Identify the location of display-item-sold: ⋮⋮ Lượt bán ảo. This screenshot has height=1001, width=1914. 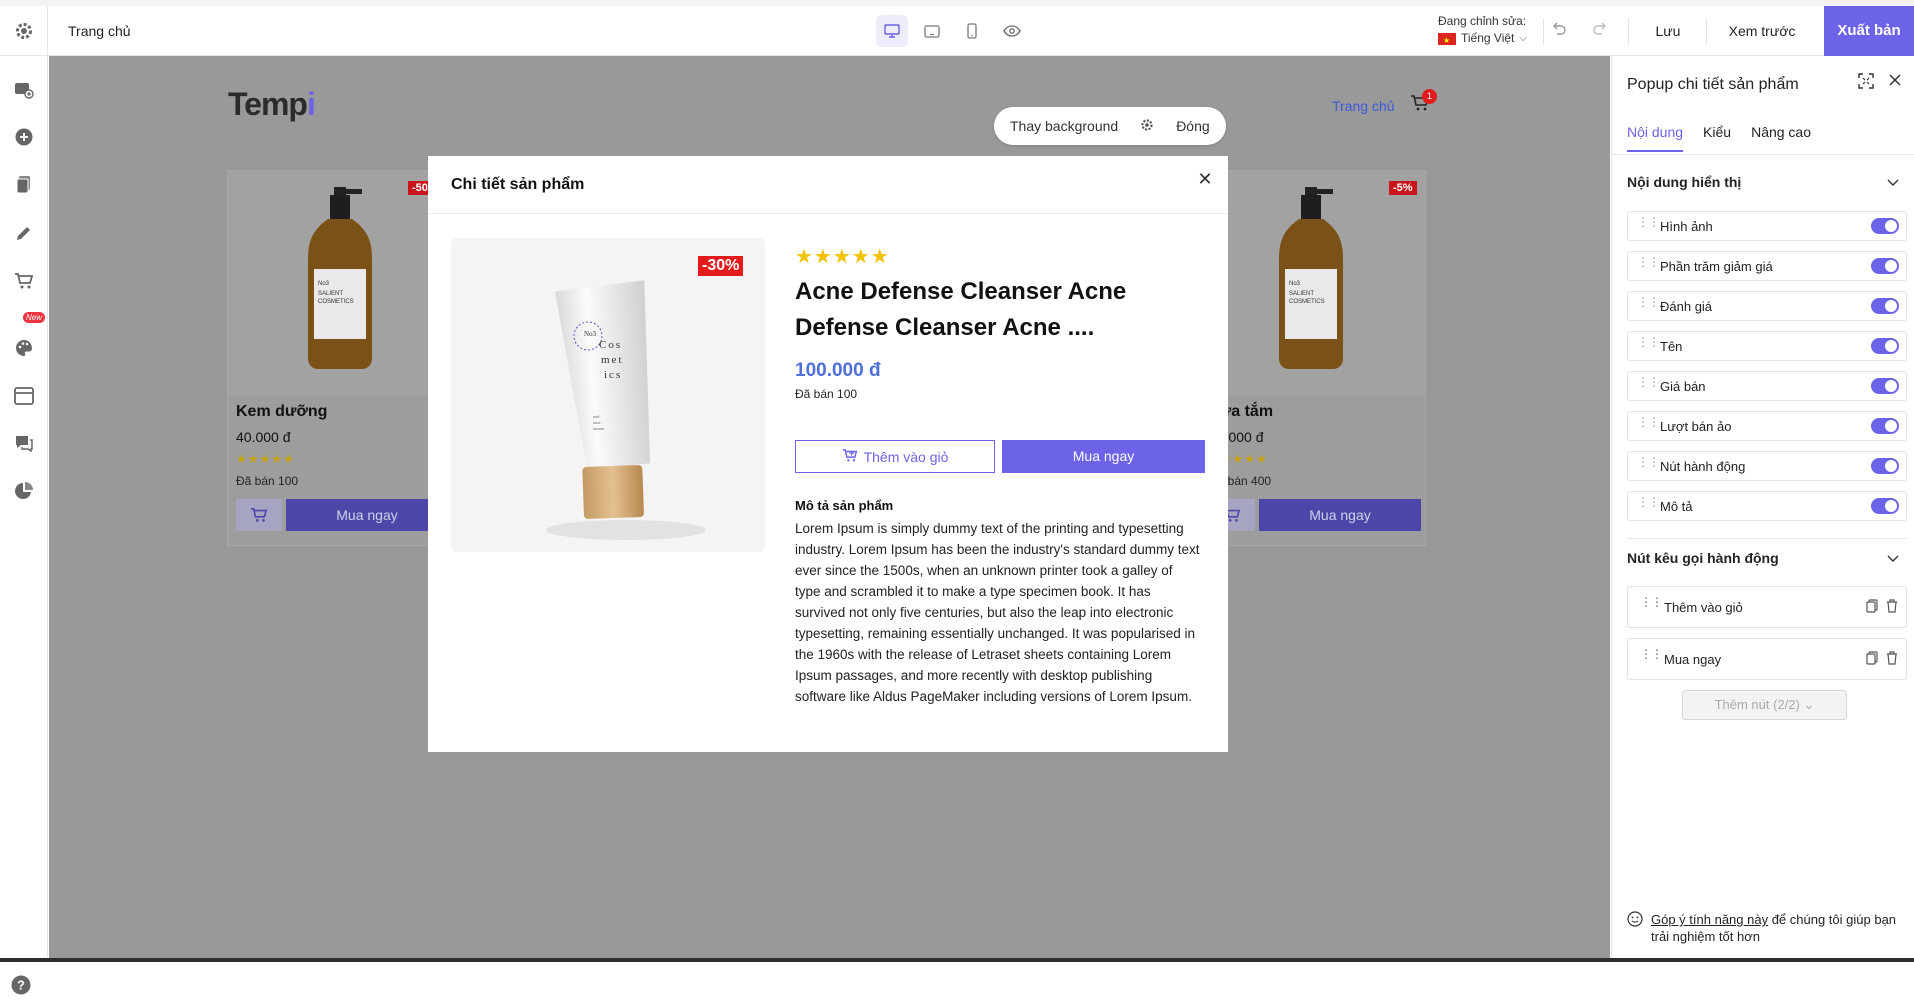
(1767, 426).